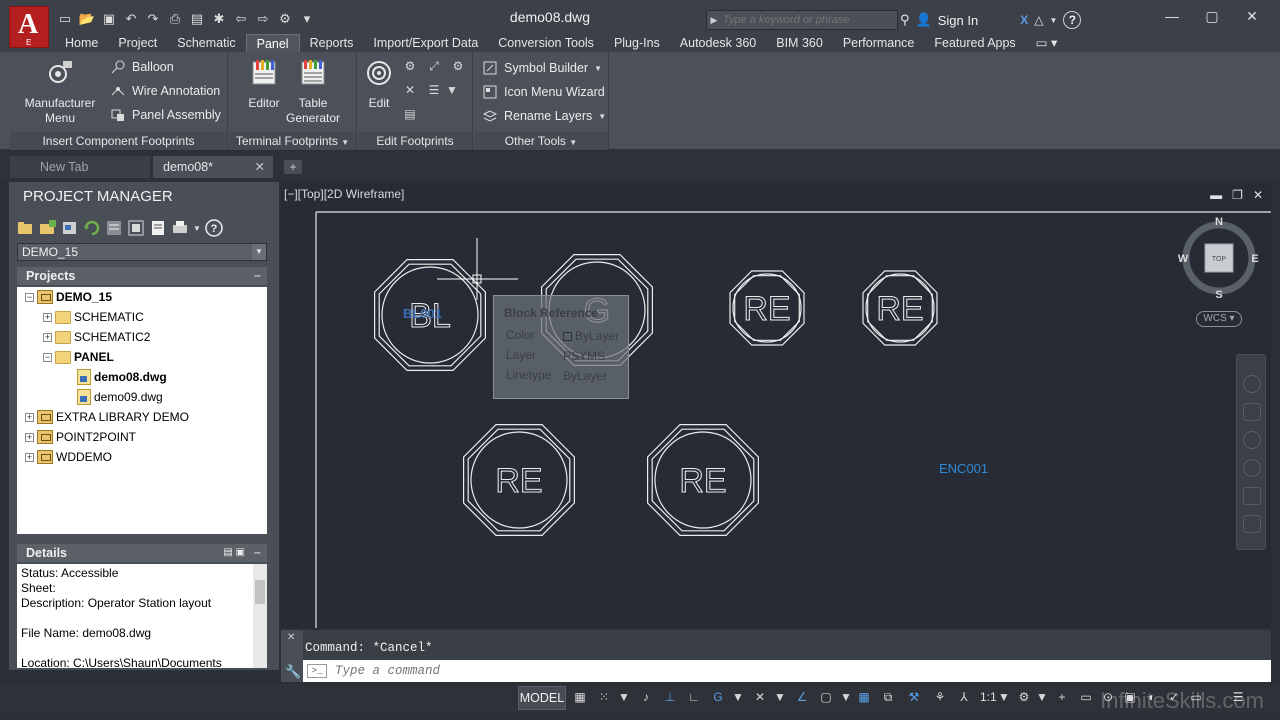  What do you see at coordinates (809, 20) in the screenshot?
I see `help-search-input` at bounding box center [809, 20].